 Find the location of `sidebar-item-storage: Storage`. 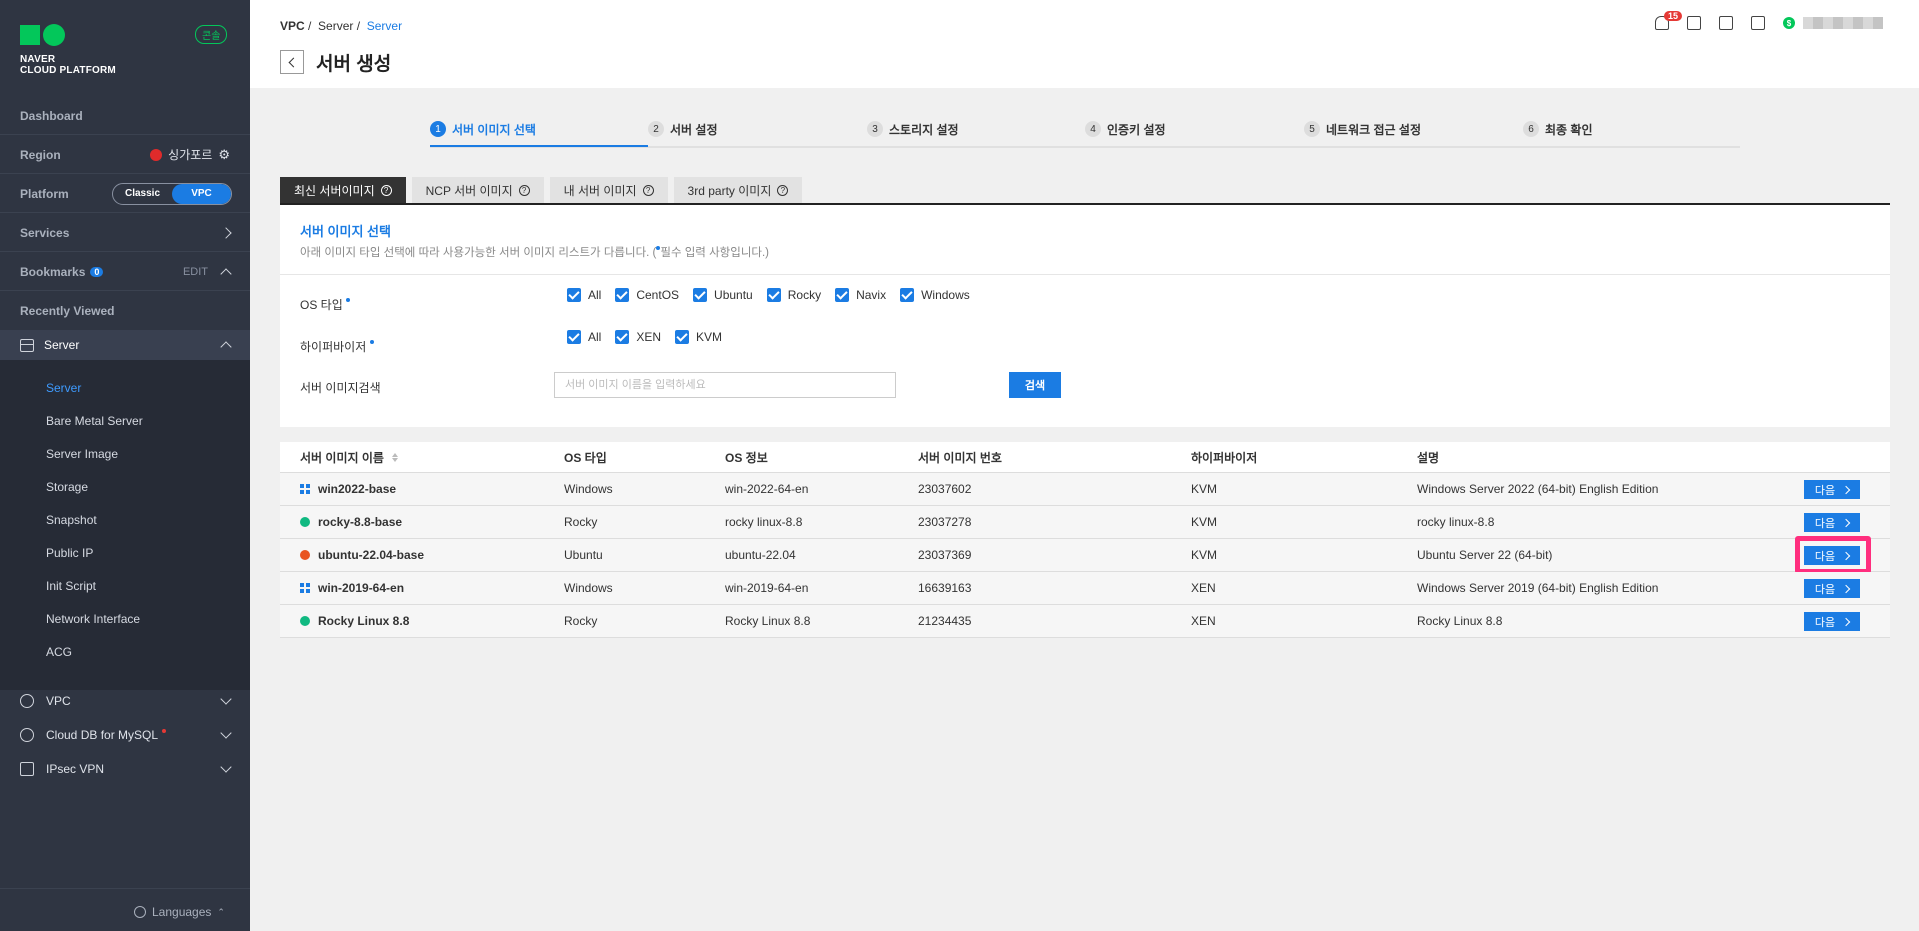

sidebar-item-storage: Storage is located at coordinates (67, 487).